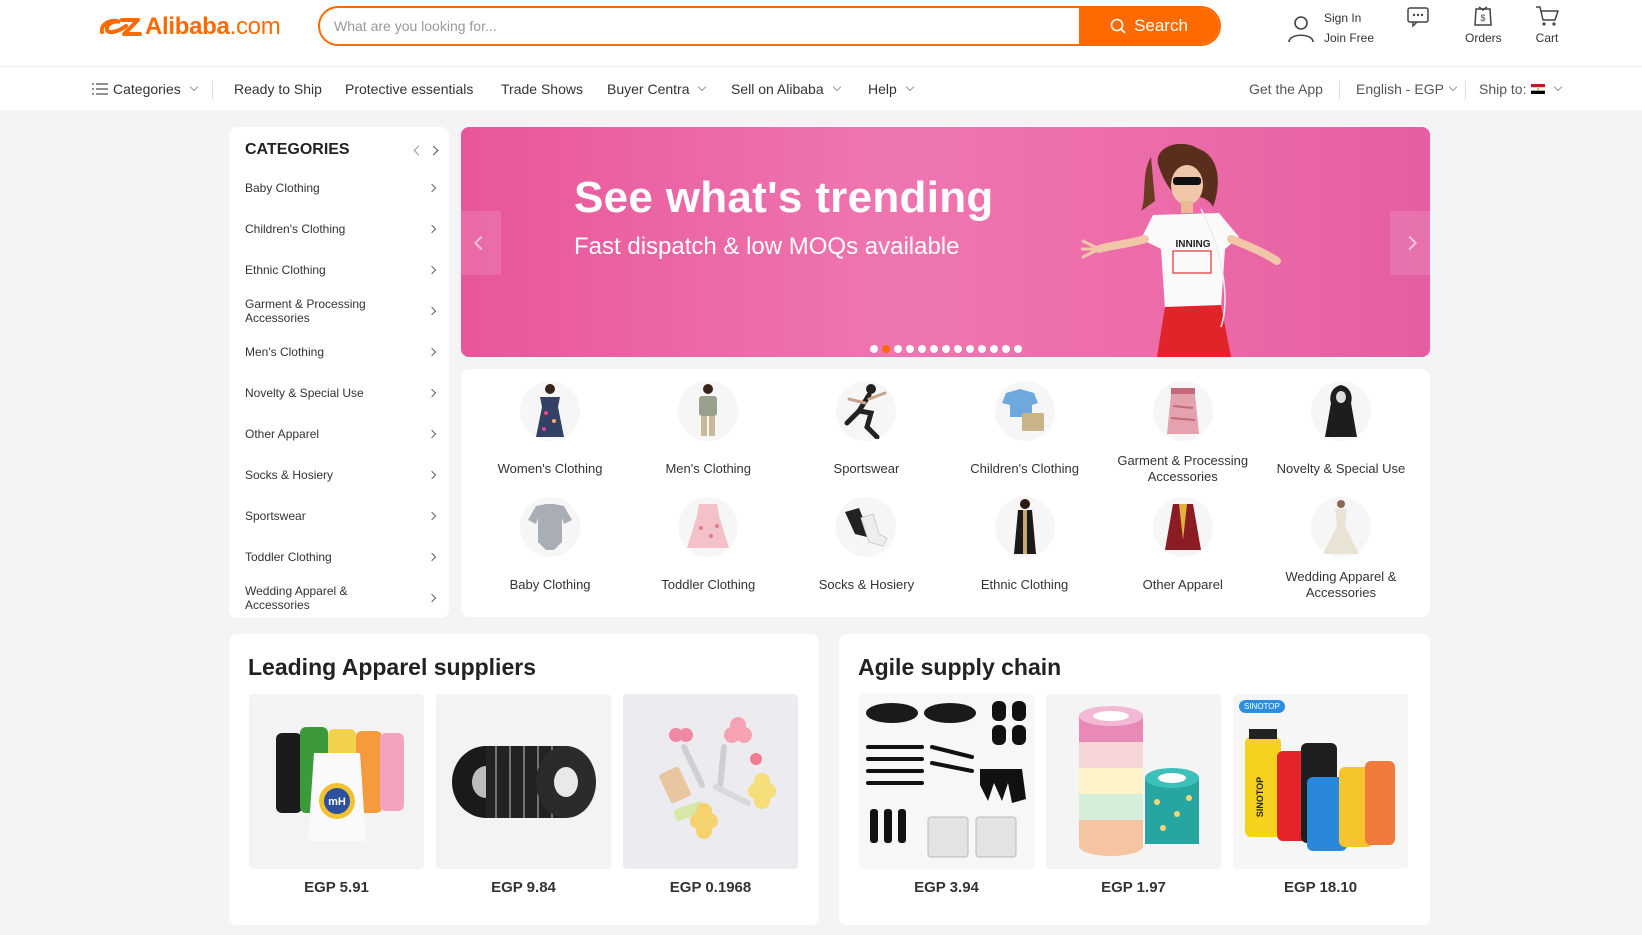 Image resolution: width=1642 pixels, height=935 pixels. I want to click on sidebar-item-label: Children's Clothing, so click(295, 228).